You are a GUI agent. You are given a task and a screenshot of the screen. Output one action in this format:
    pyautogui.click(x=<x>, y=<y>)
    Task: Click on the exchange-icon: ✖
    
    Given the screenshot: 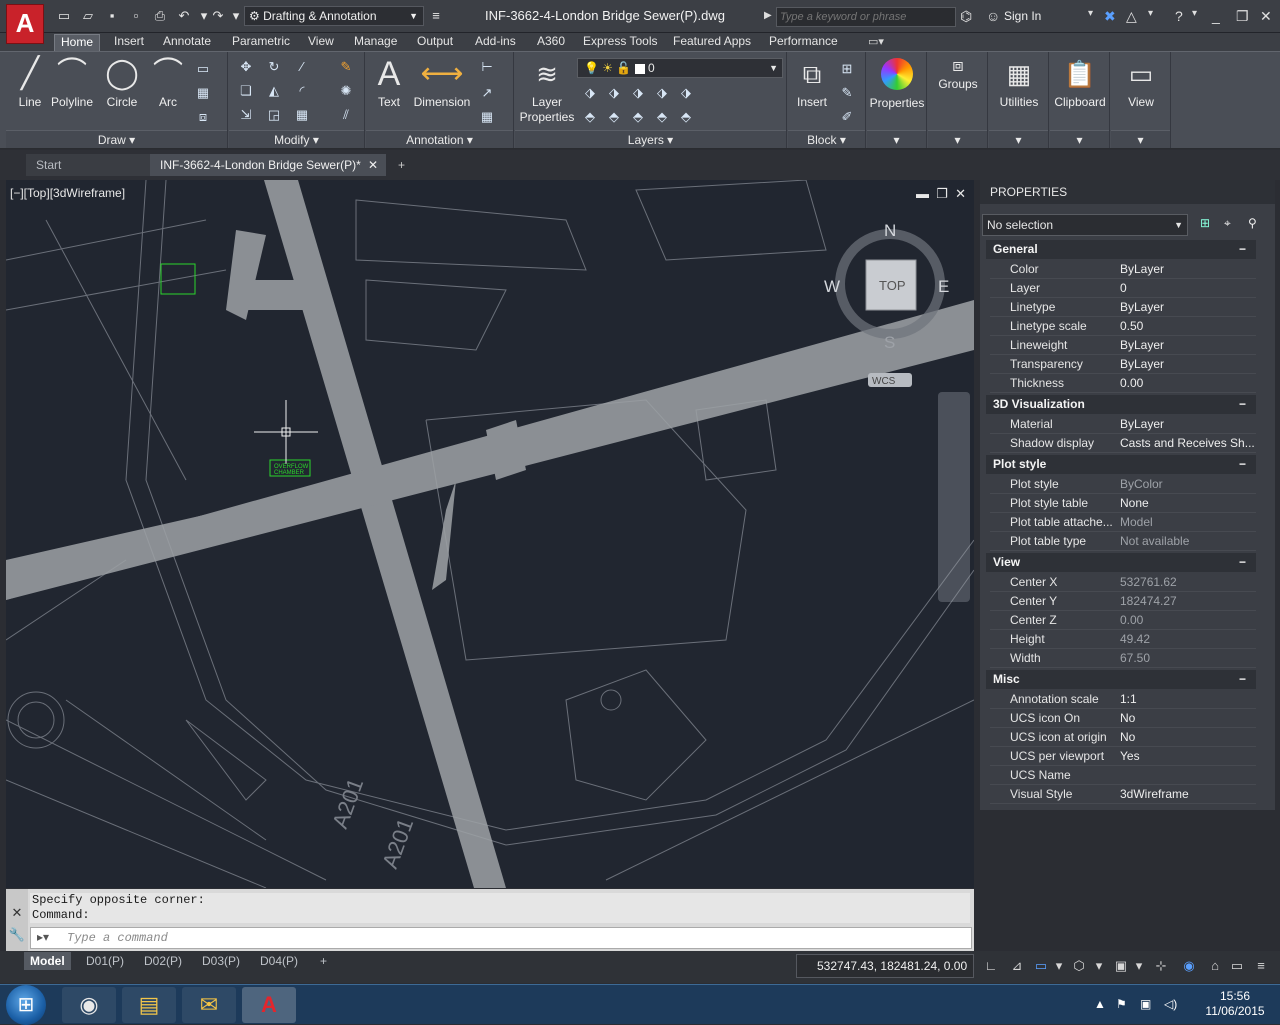 What is the action you would take?
    pyautogui.click(x=1110, y=16)
    